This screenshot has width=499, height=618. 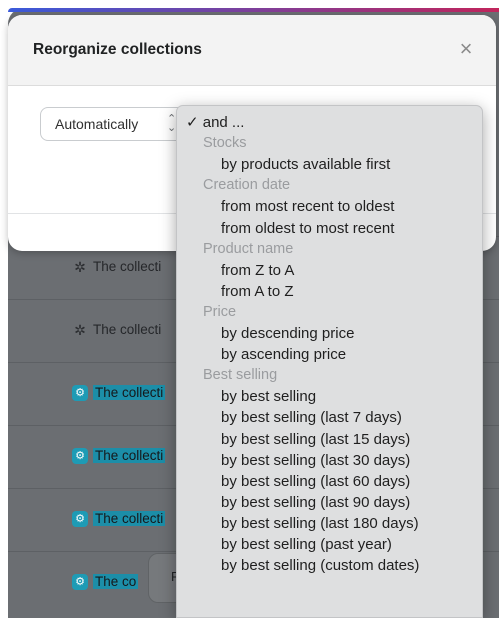 I want to click on dropdown-option: by best selling (custom dates), so click(x=320, y=565).